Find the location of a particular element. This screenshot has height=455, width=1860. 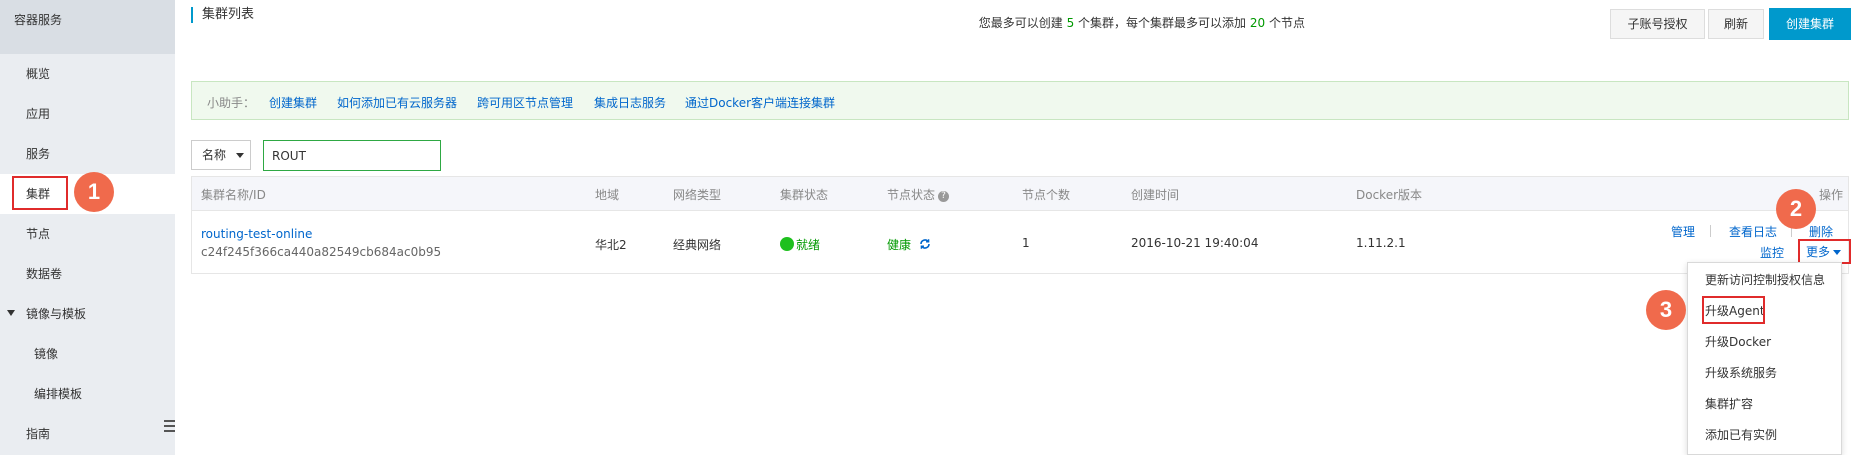

menu-item-upgrade-agent: 升级Agent is located at coordinates (1735, 310).